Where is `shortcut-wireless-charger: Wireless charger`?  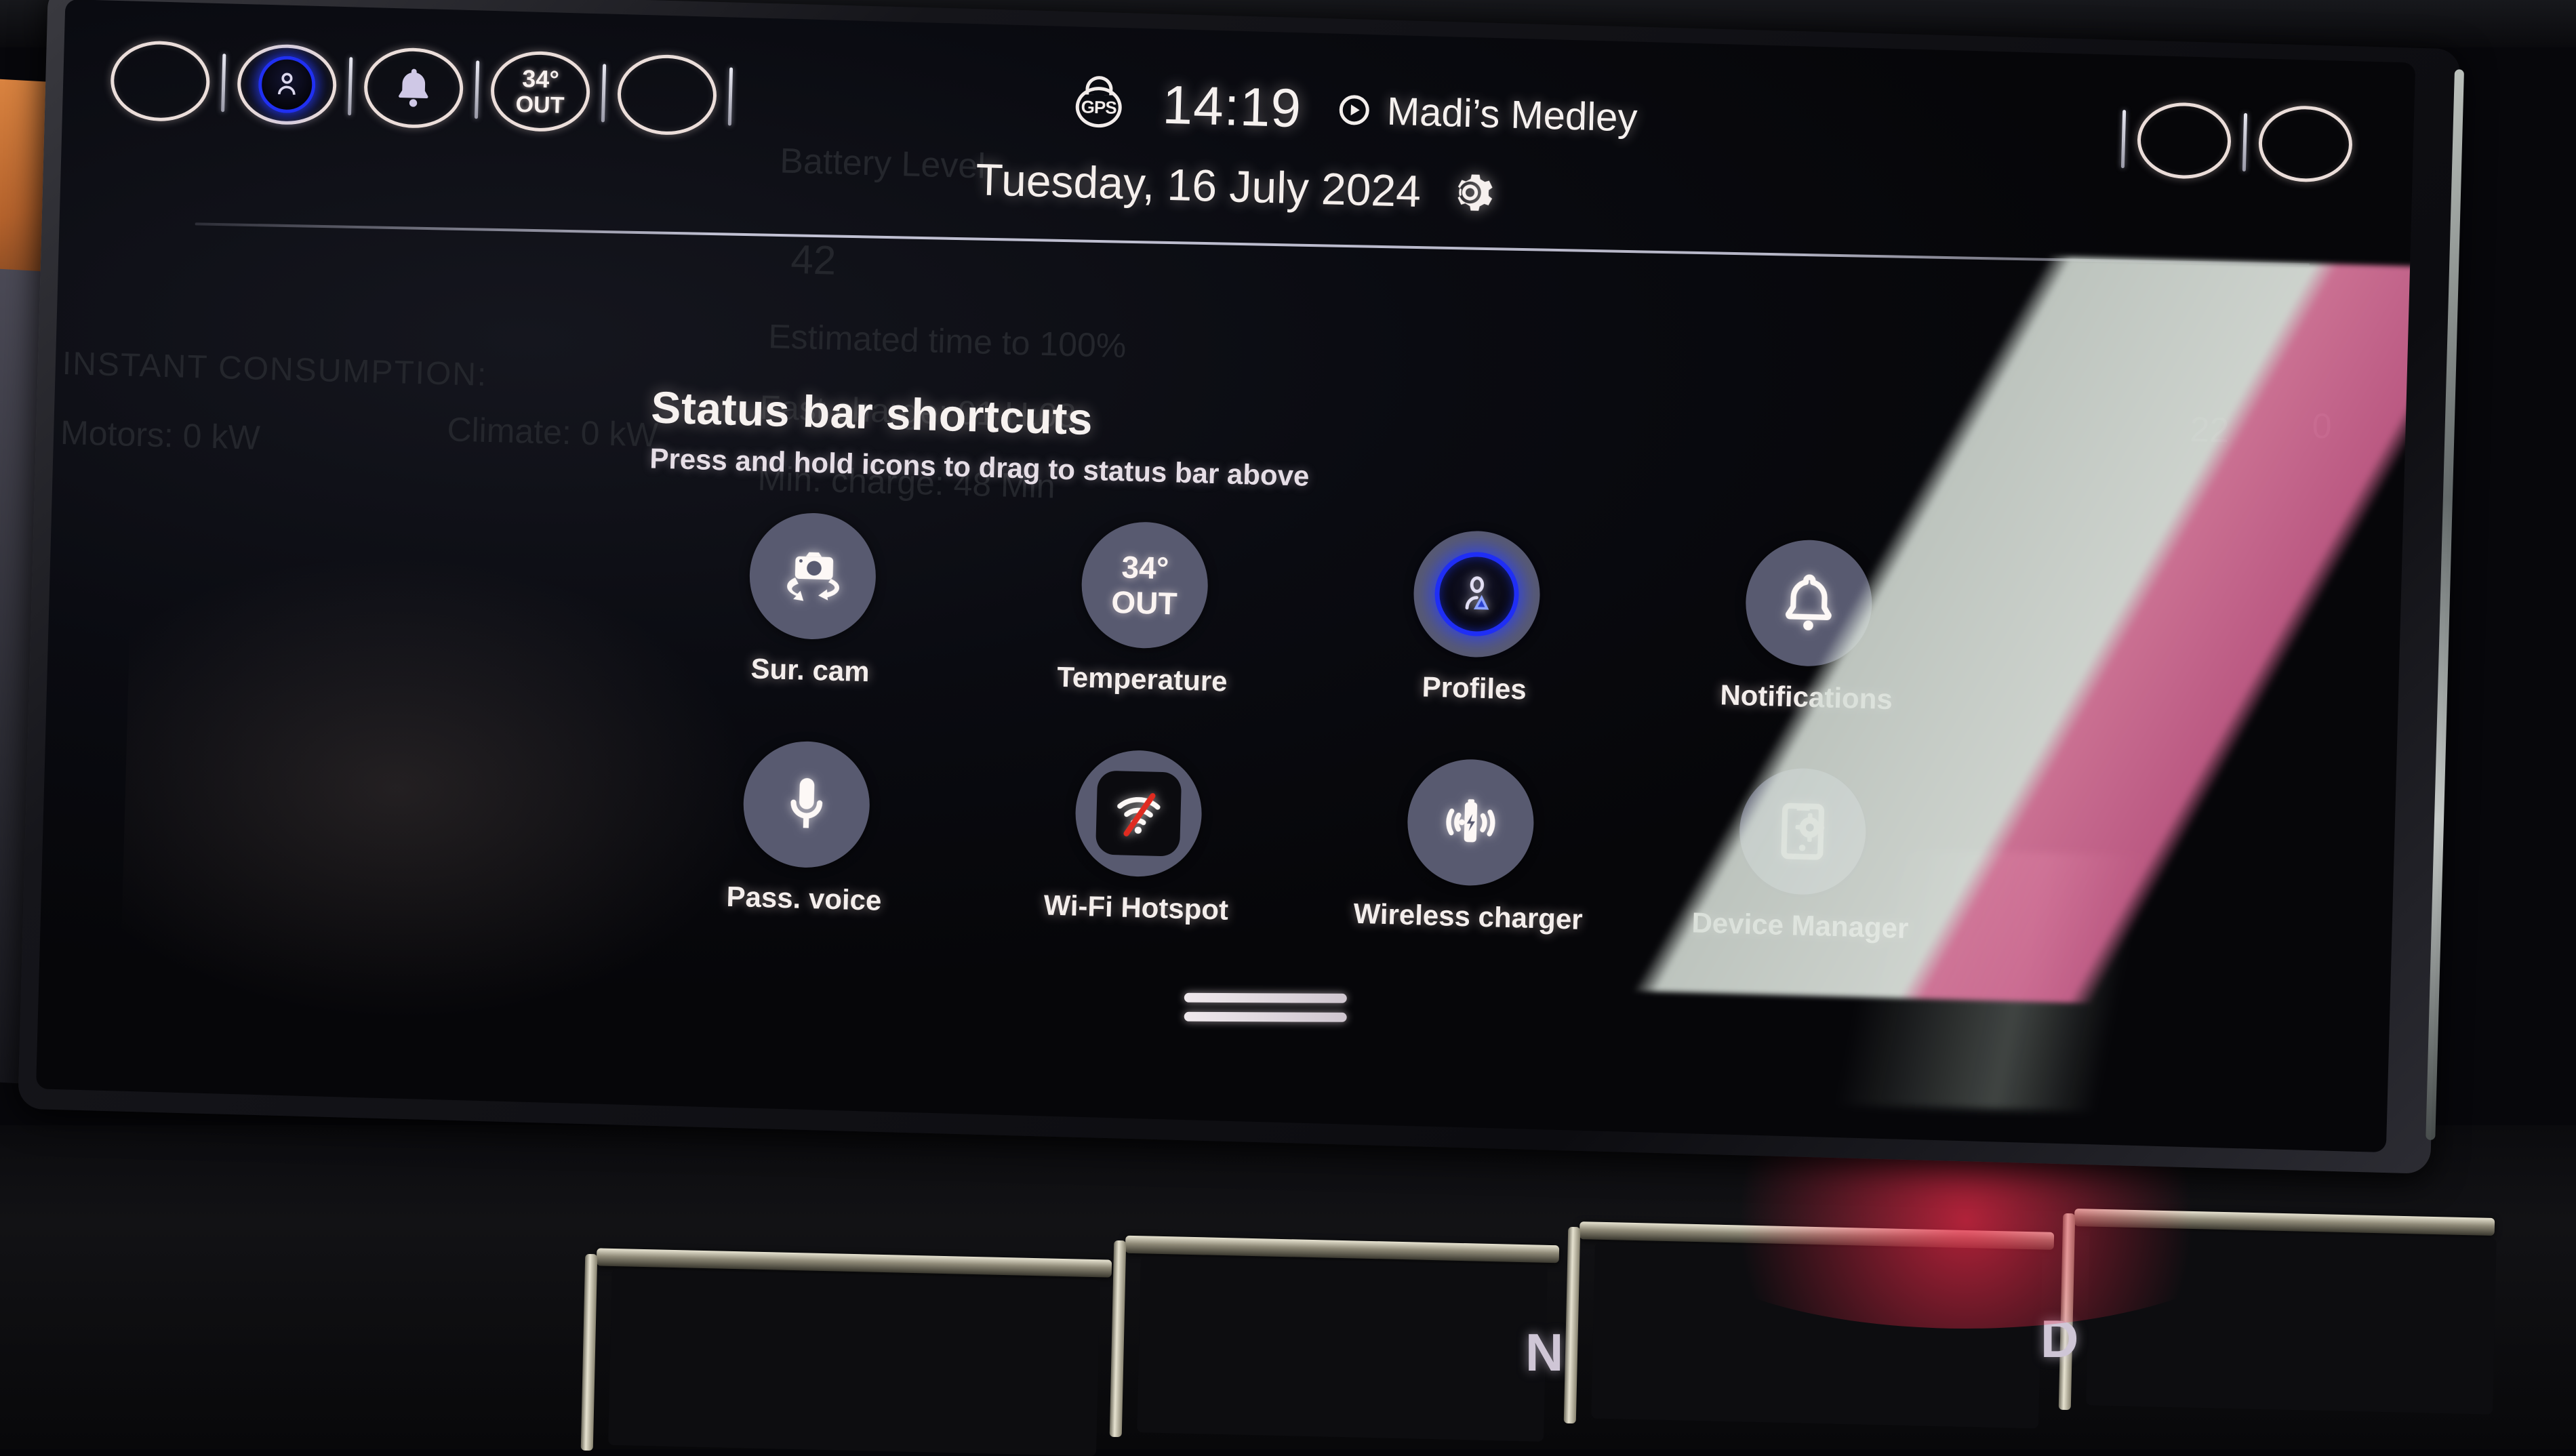 shortcut-wireless-charger: Wireless charger is located at coordinates (1470, 846).